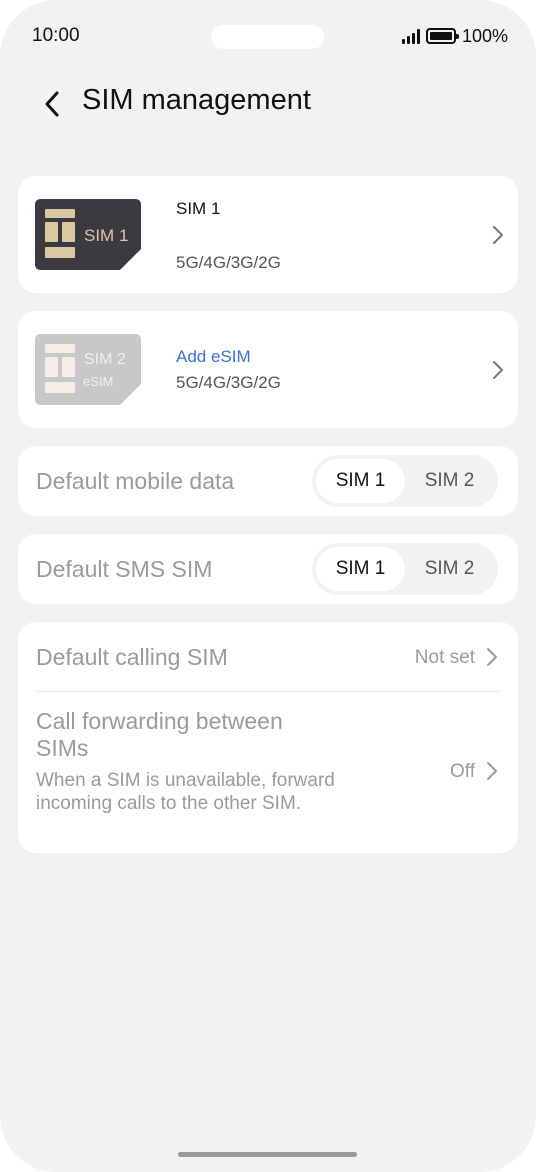  What do you see at coordinates (410, 36) in the screenshot?
I see `signal-icon` at bounding box center [410, 36].